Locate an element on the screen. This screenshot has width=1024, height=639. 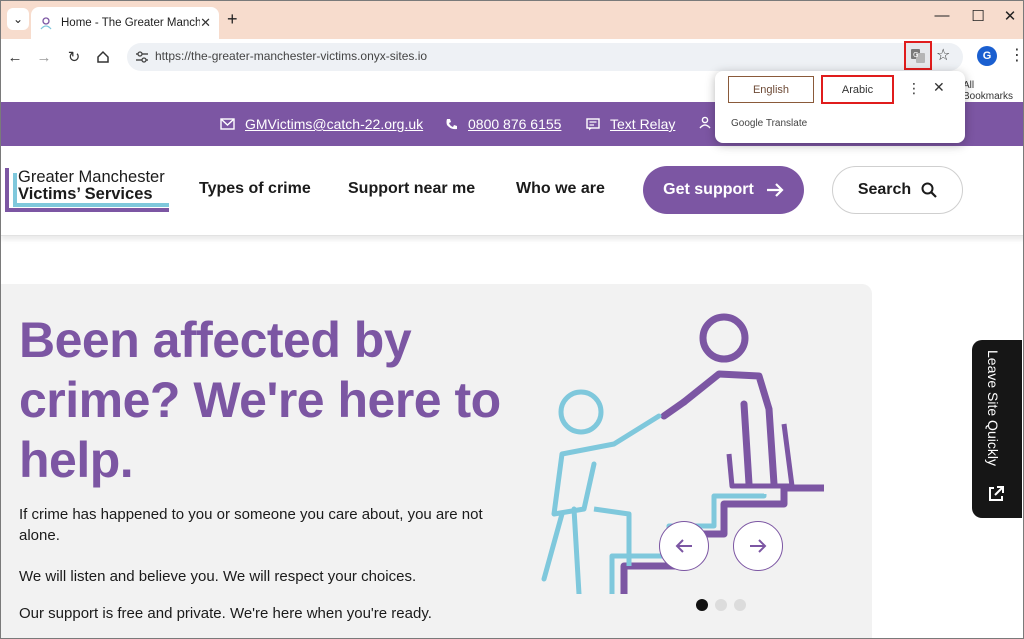
window-close-icon: ✕ is located at coordinates (1009, 16).